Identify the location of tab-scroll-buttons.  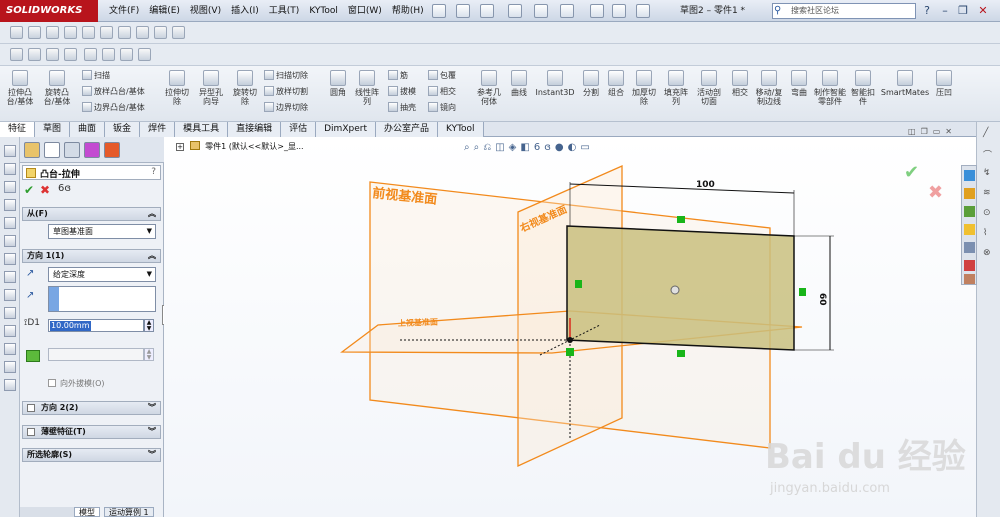
(50, 512).